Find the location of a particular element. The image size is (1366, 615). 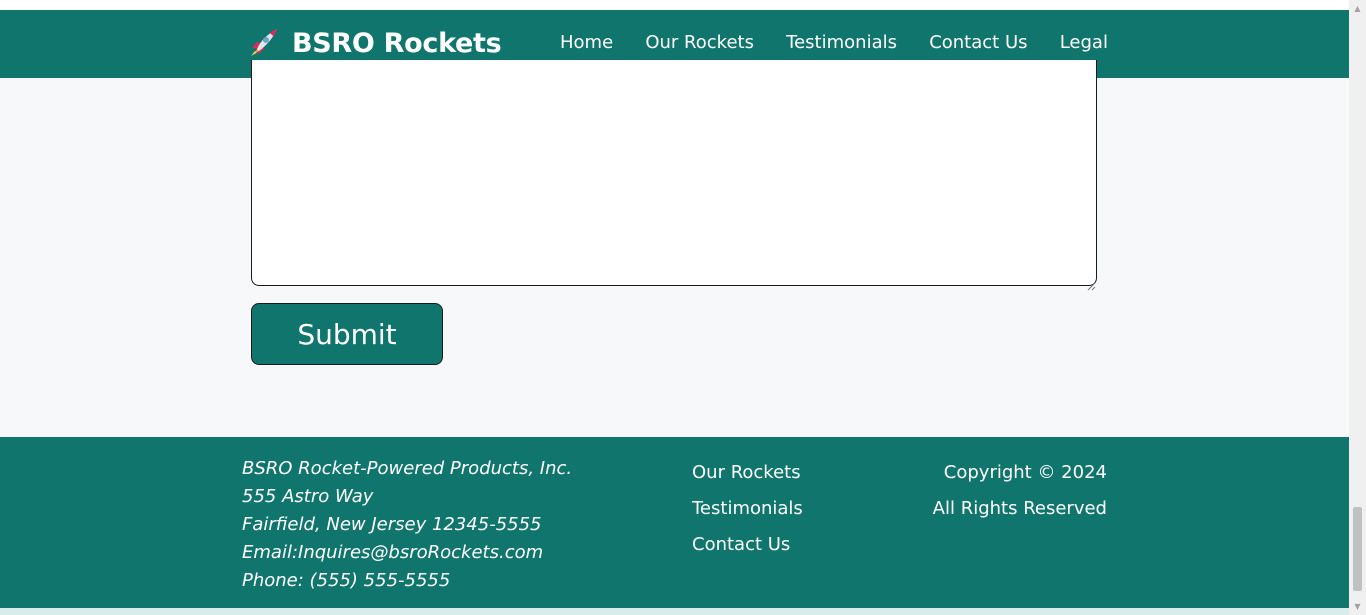

vertical-scrollbar: ▲ ▼ is located at coordinates (1357, 307).